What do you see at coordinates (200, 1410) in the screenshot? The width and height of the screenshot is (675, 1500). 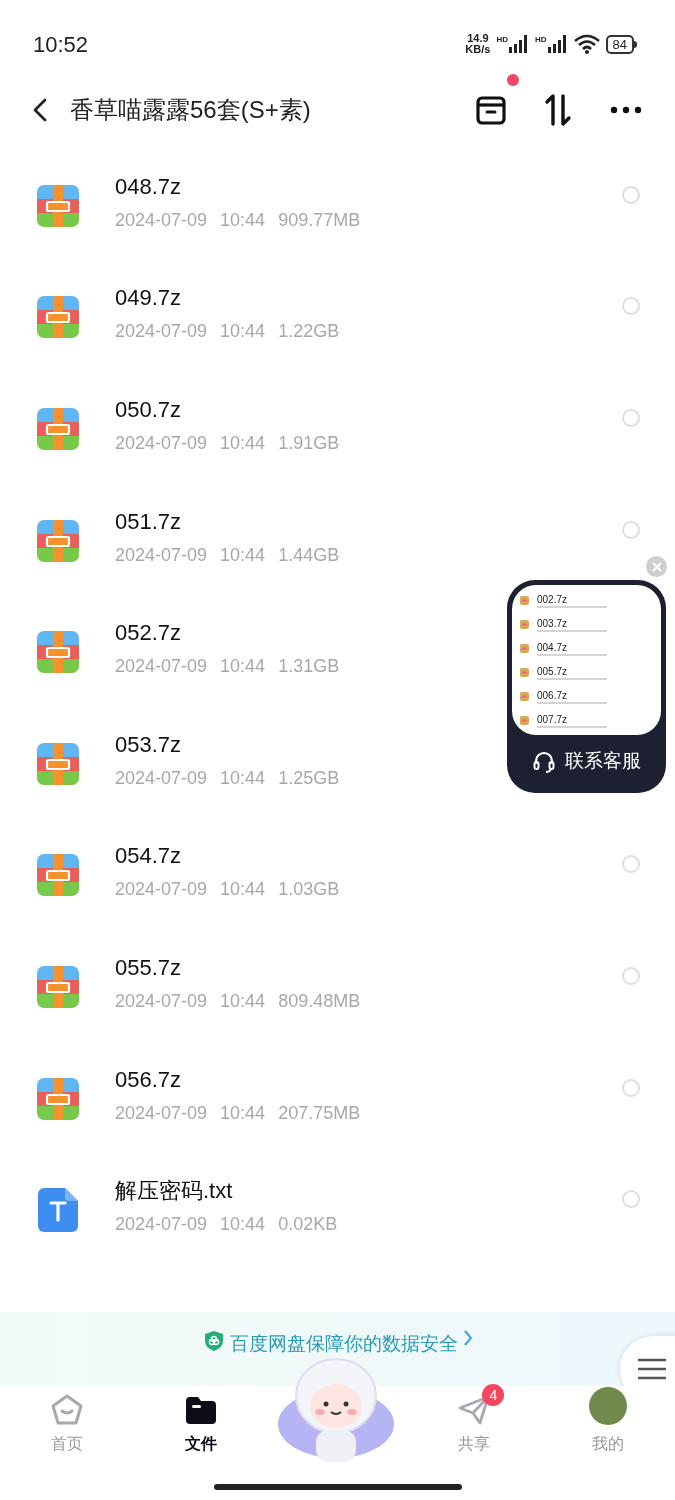 I see `folder-icon` at bounding box center [200, 1410].